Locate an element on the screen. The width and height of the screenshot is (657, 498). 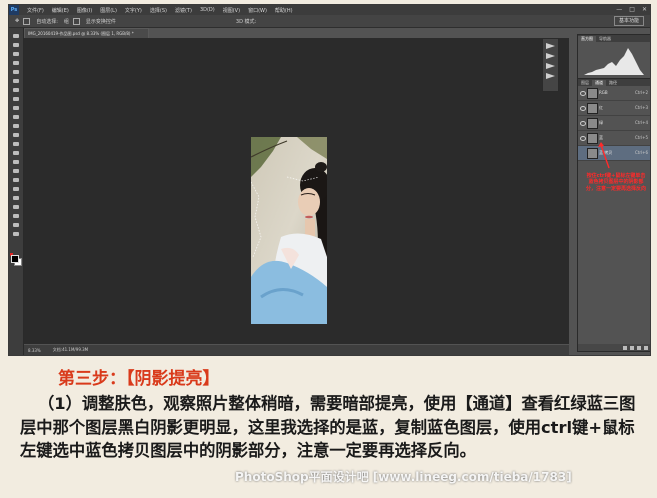
menu-file: 文件(F) is located at coordinates (35, 10).